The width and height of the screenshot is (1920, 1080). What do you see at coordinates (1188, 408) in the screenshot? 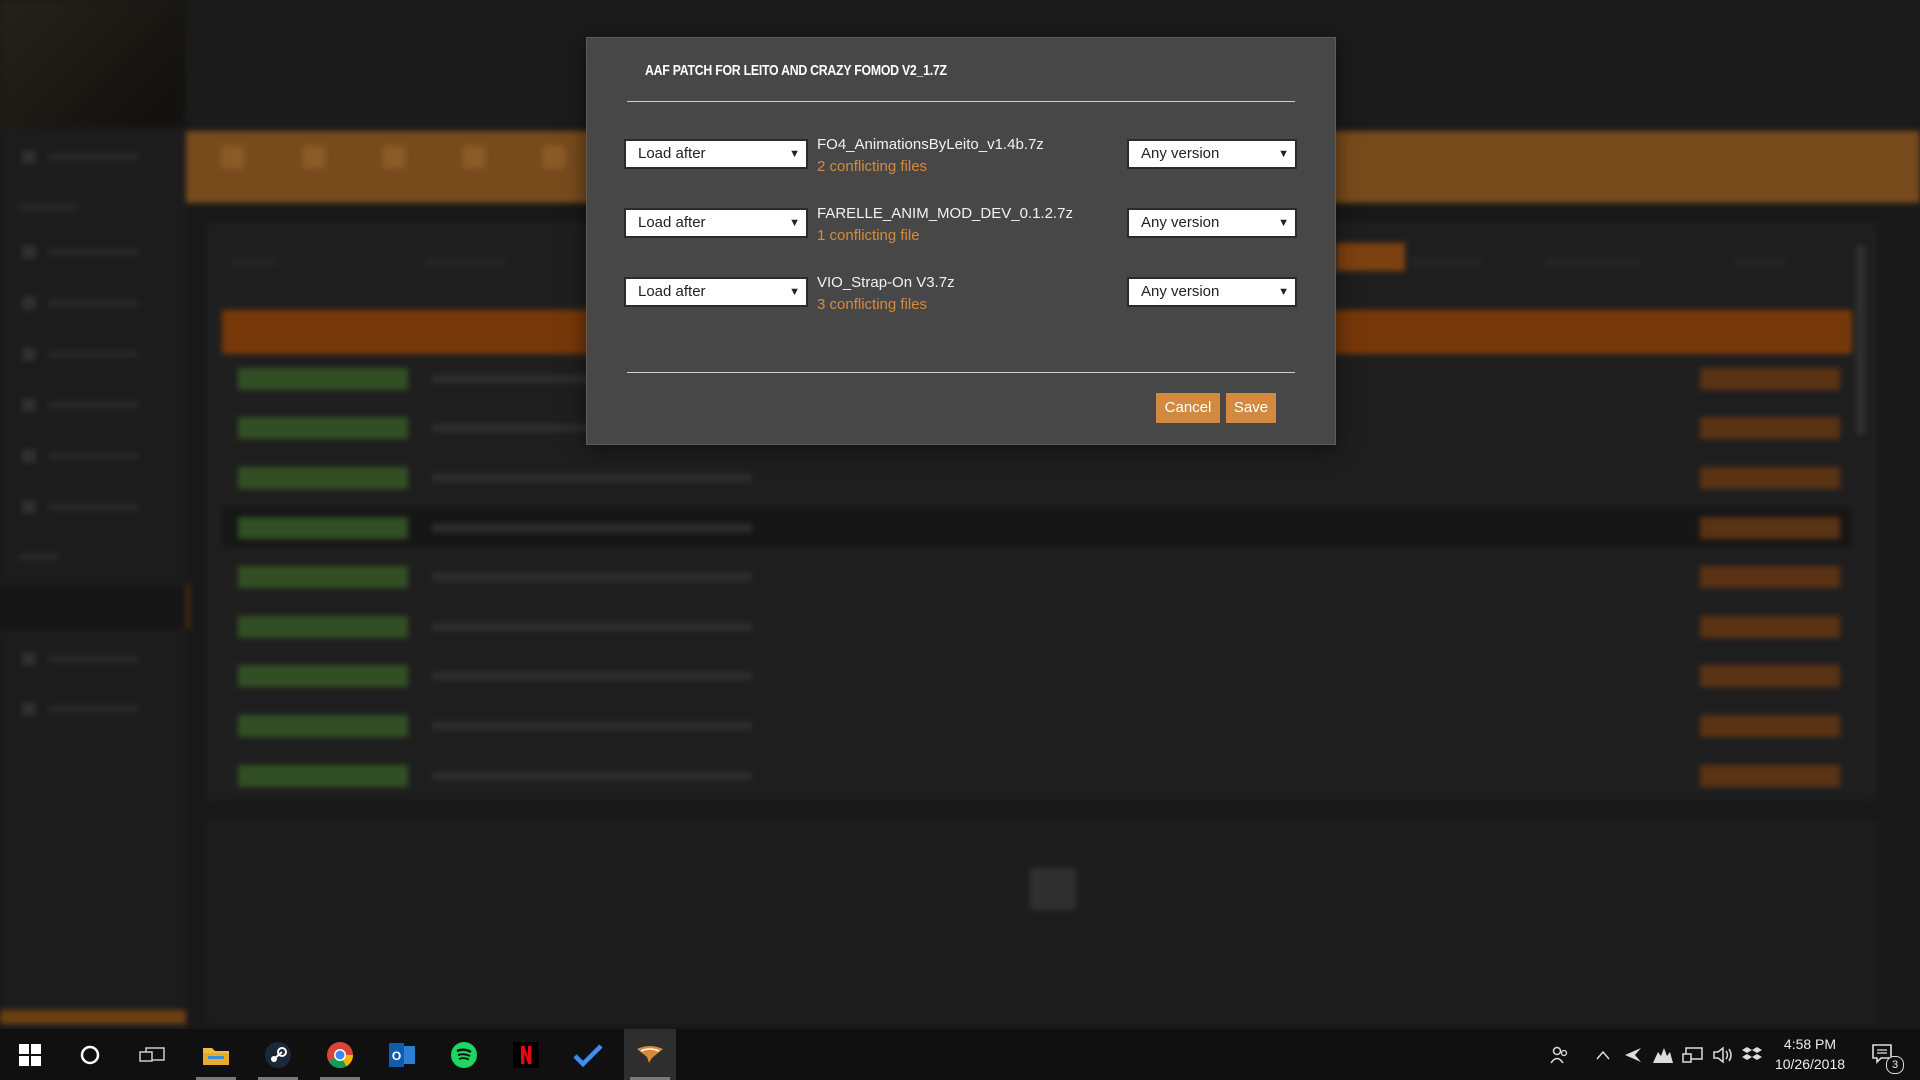
I see `cancel-button: Cancel` at bounding box center [1188, 408].